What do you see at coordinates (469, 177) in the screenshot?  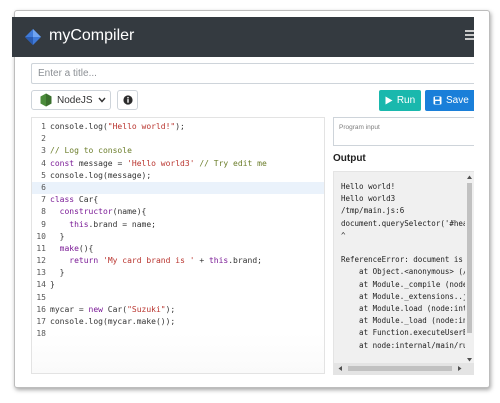 I see `scroll-up-arrow-icon` at bounding box center [469, 177].